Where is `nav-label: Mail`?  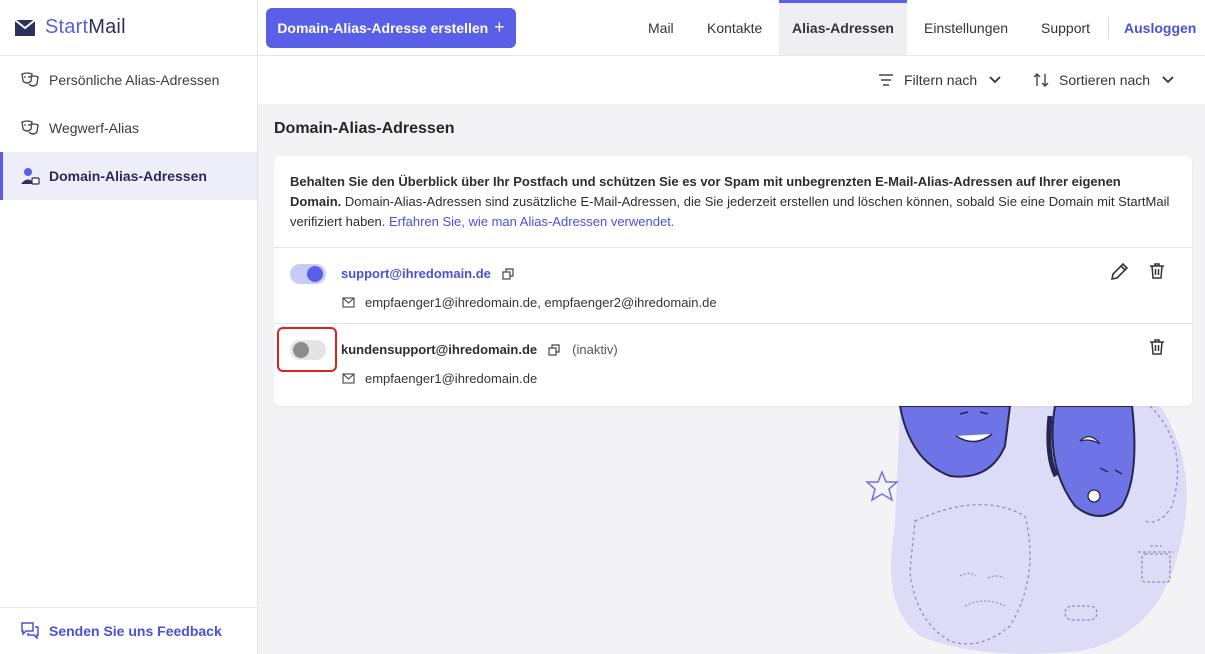
nav-label: Mail is located at coordinates (661, 27).